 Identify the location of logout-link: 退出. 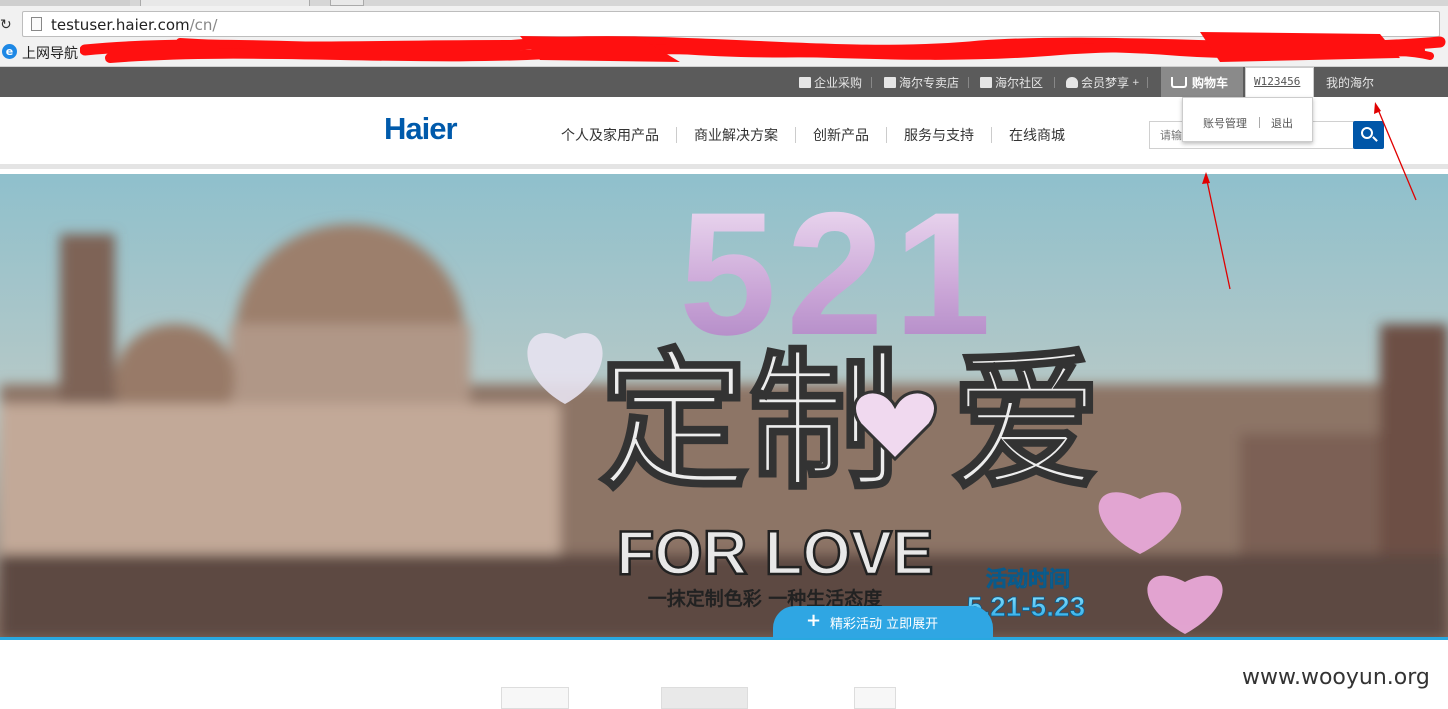
(1282, 123).